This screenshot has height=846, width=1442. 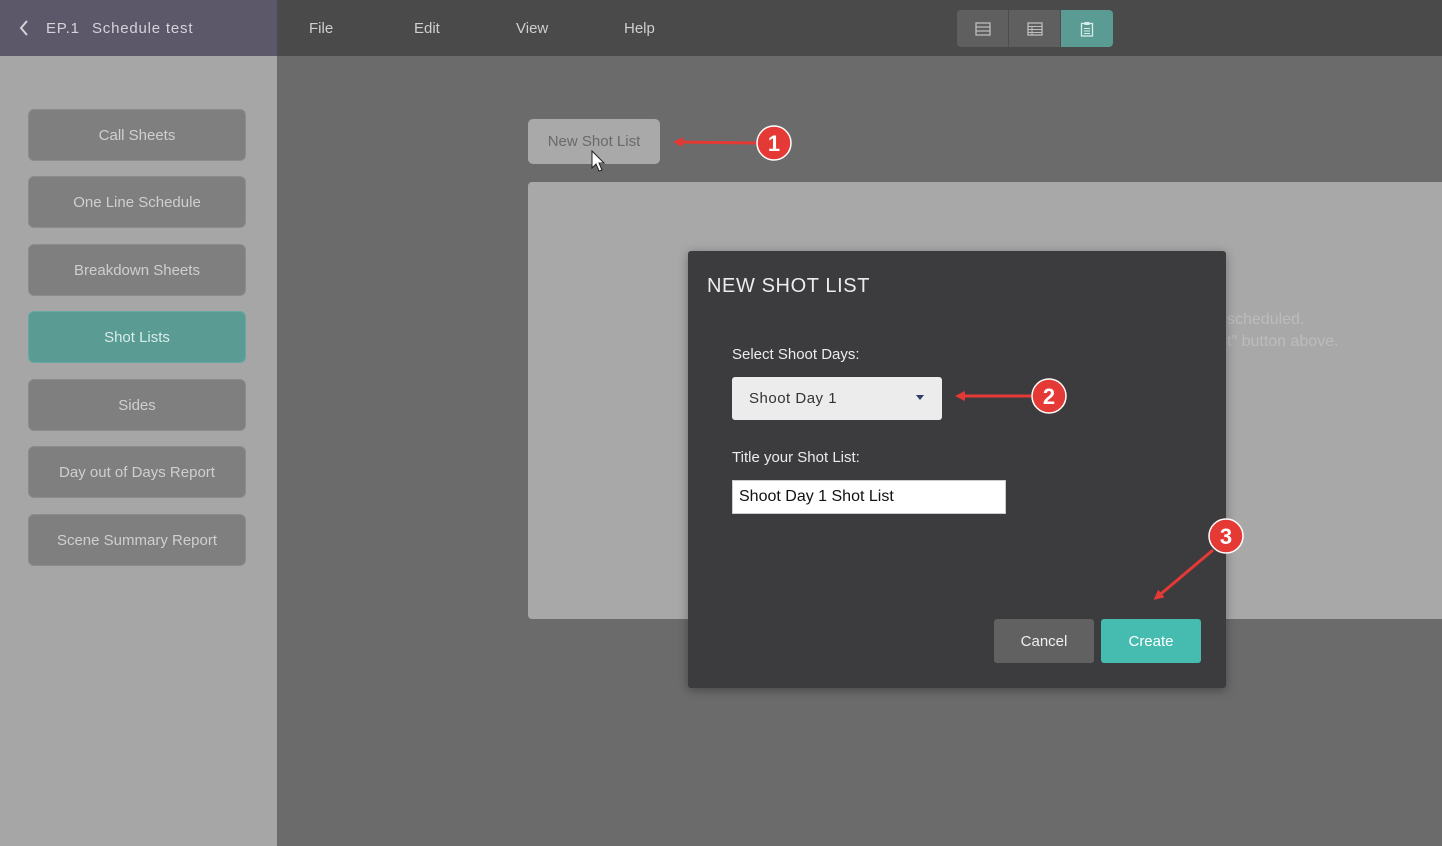 I want to click on sidebar-item-sides: Sides, so click(x=137, y=405).